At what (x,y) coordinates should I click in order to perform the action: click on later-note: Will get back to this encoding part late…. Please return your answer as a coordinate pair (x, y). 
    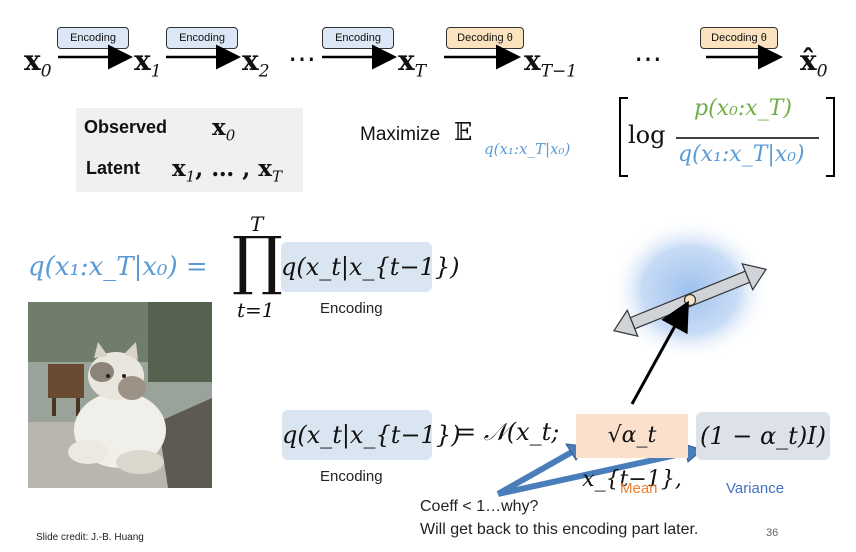
    Looking at the image, I should click on (559, 529).